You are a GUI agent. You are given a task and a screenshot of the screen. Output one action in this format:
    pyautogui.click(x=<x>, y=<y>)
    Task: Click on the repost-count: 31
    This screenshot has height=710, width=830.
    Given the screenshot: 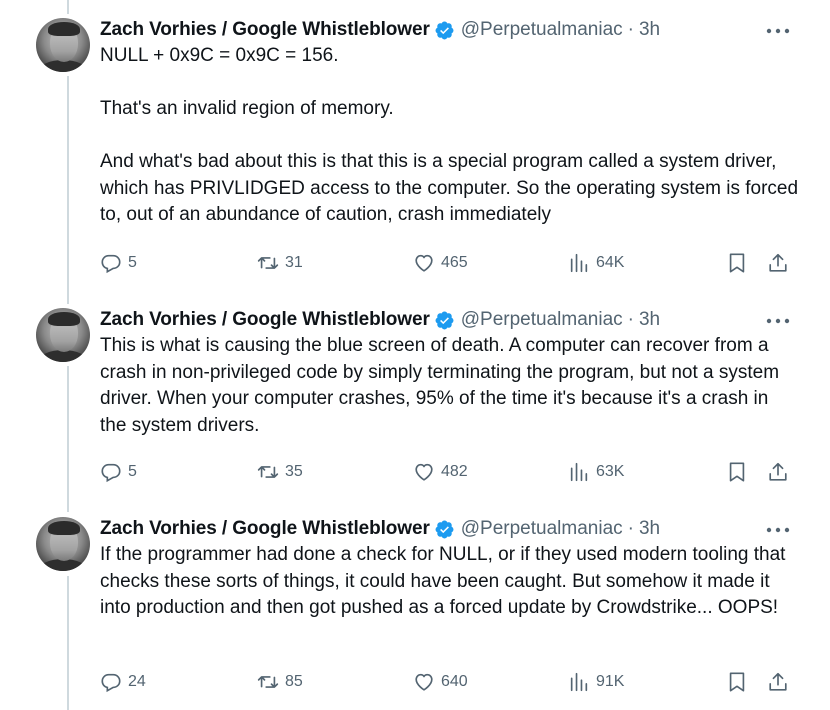 What is the action you would take?
    pyautogui.click(x=294, y=262)
    